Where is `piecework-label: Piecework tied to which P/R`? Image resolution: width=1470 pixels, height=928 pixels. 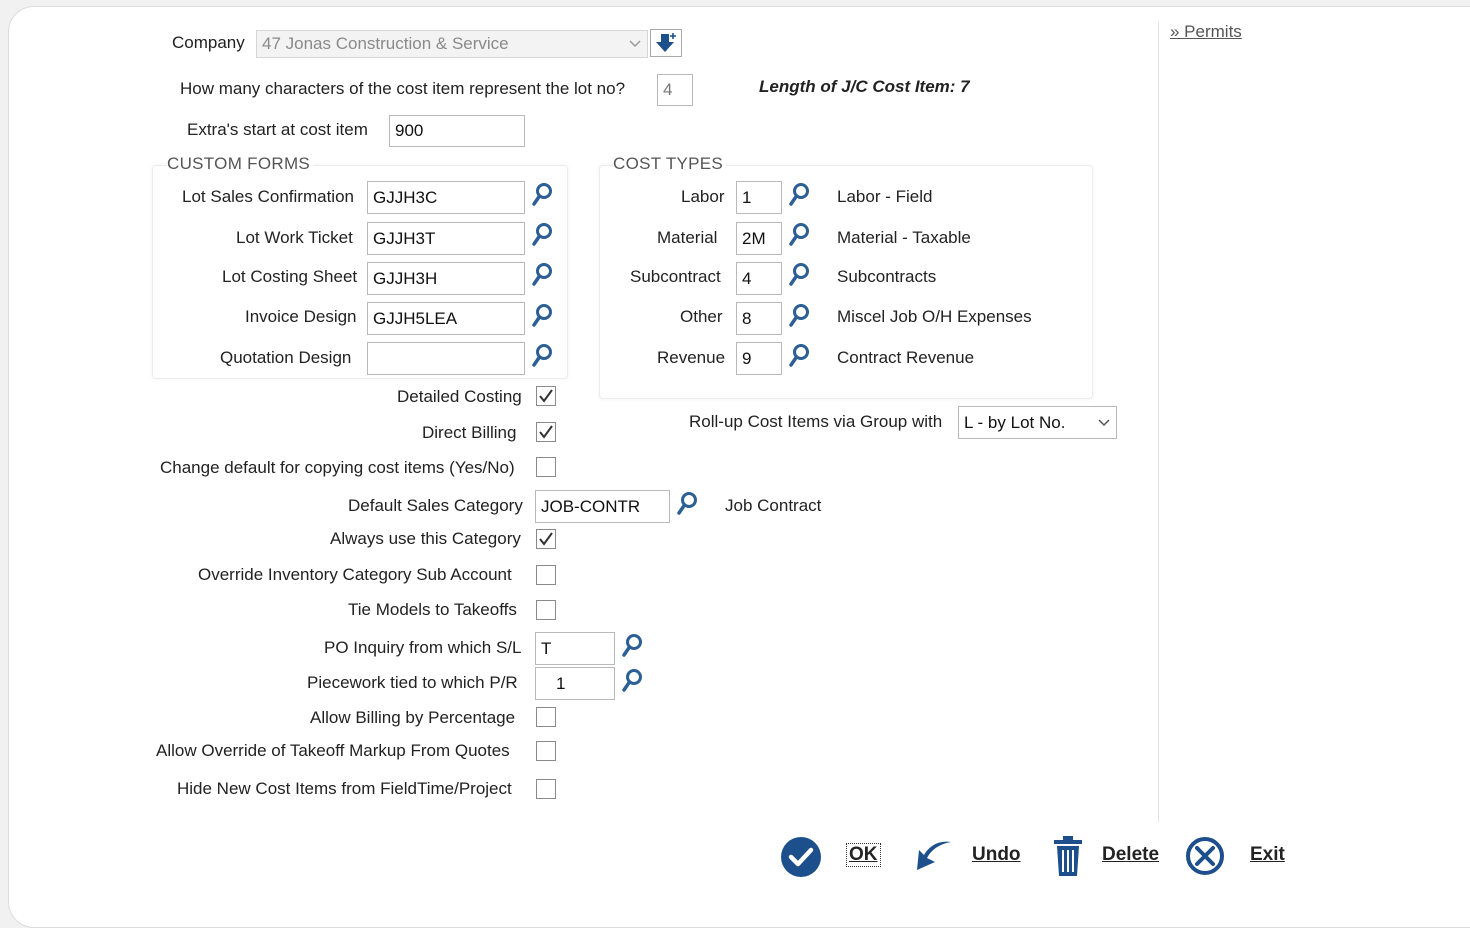
piecework-label: Piecework tied to which P/R is located at coordinates (412, 682).